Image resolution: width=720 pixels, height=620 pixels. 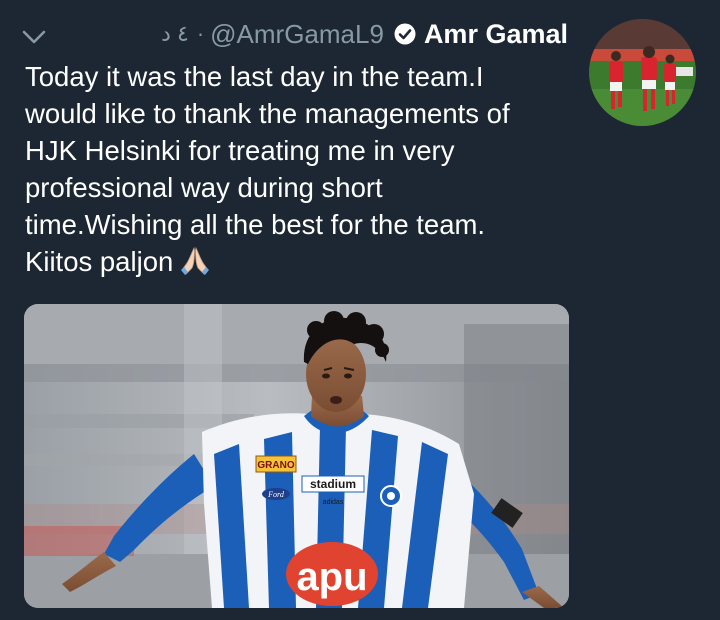 What do you see at coordinates (496, 34) in the screenshot?
I see `user-display-name: Amr Gamal` at bounding box center [496, 34].